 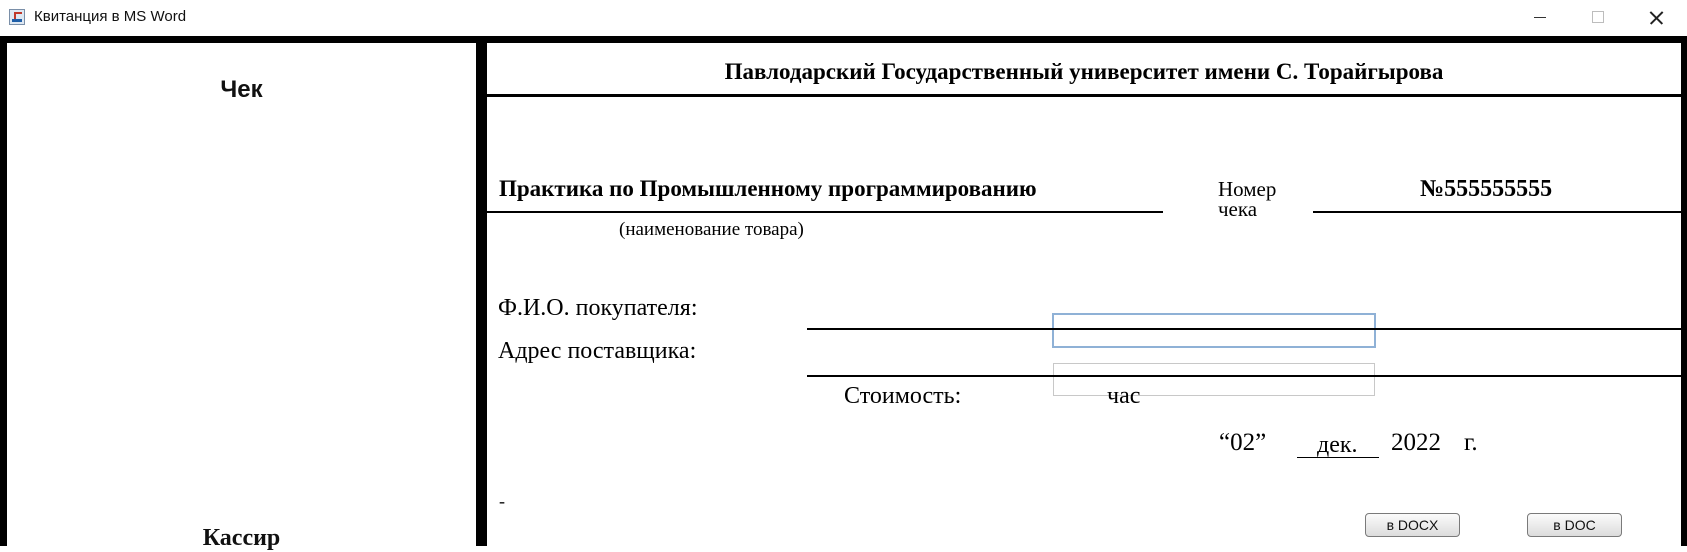 I want to click on close-button, so click(x=1656, y=18).